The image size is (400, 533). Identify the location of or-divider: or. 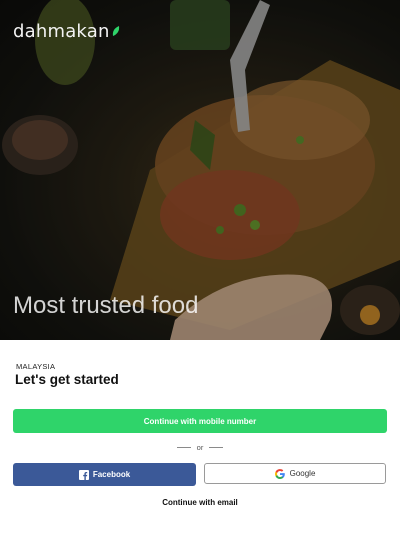
(200, 447).